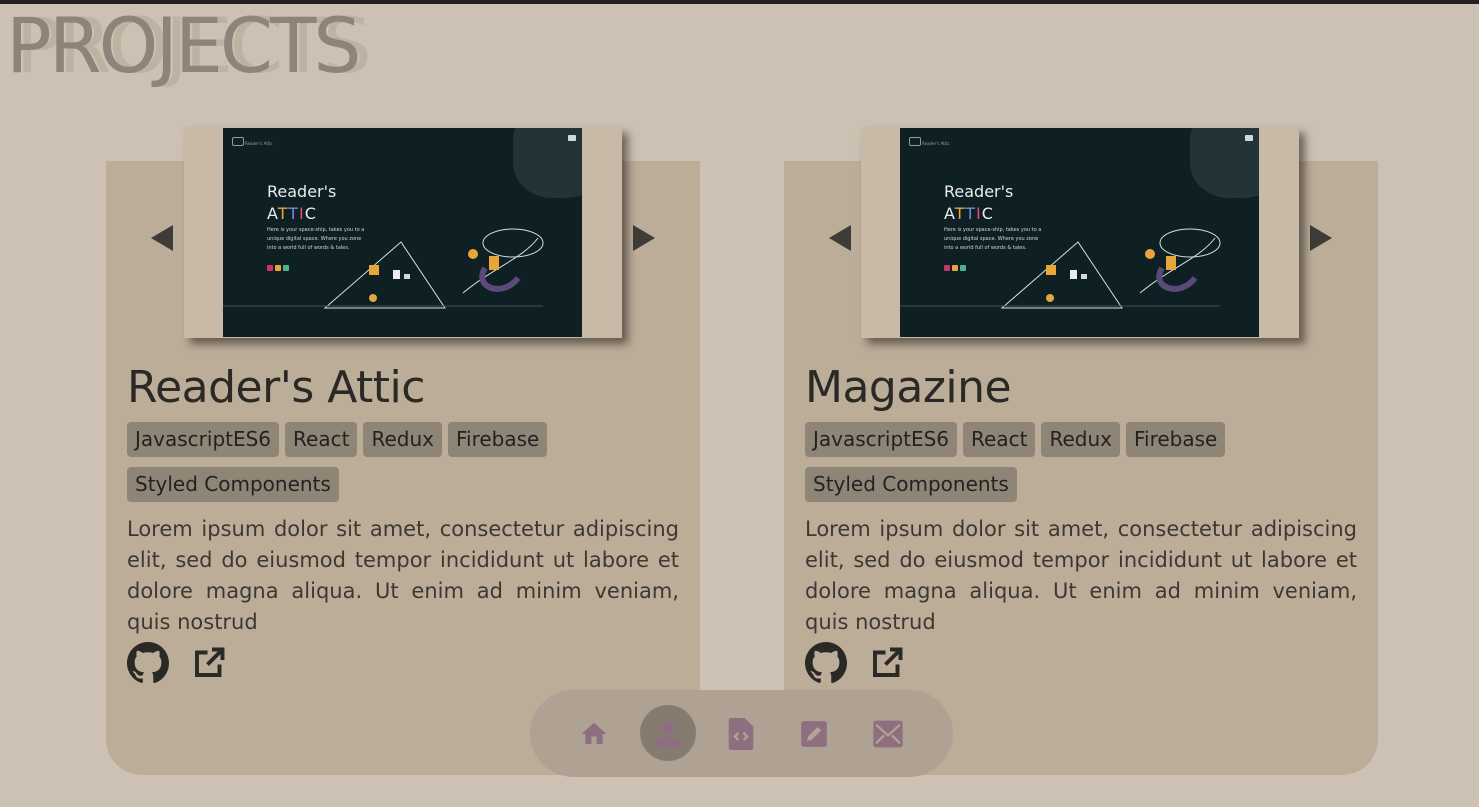 This screenshot has width=1479, height=807. I want to click on home-icon, so click(594, 733).